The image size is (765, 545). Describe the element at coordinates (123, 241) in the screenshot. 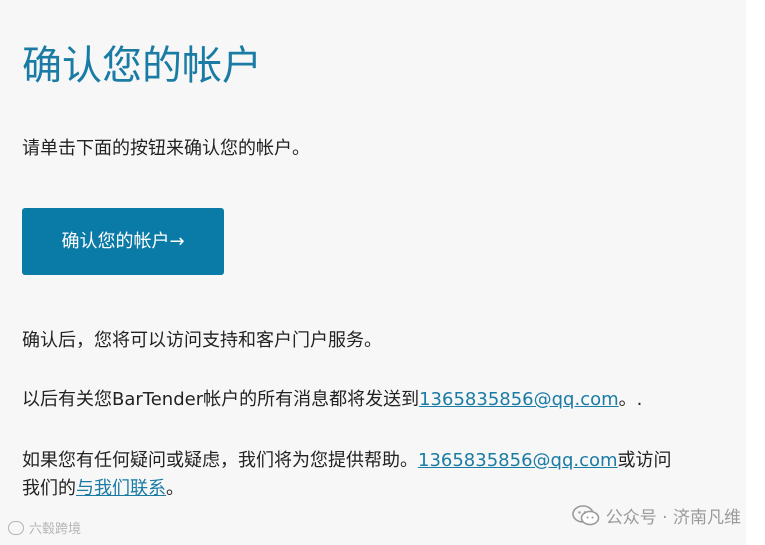

I see `confirm-account-button: 确认您的帐户→` at that location.